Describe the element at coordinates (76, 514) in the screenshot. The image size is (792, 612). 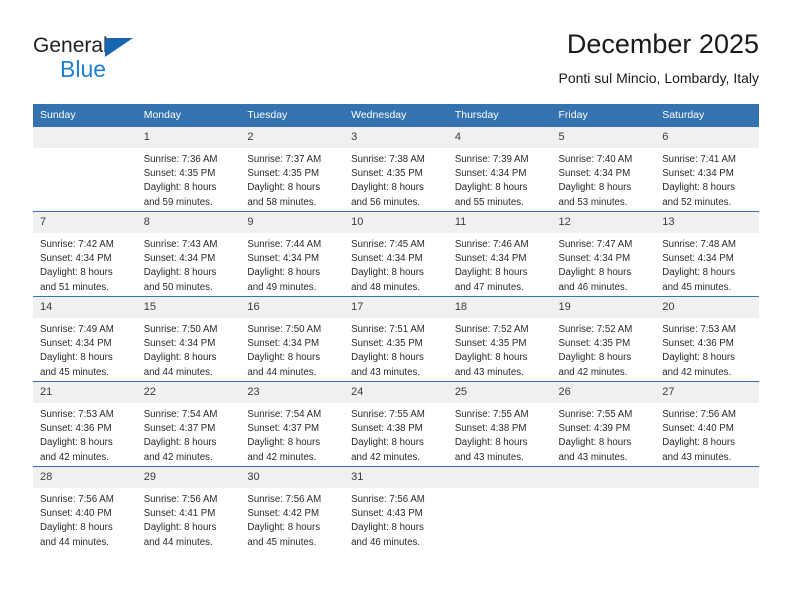
I see `day-detail-line: Sunset: 4:40 PM` at that location.